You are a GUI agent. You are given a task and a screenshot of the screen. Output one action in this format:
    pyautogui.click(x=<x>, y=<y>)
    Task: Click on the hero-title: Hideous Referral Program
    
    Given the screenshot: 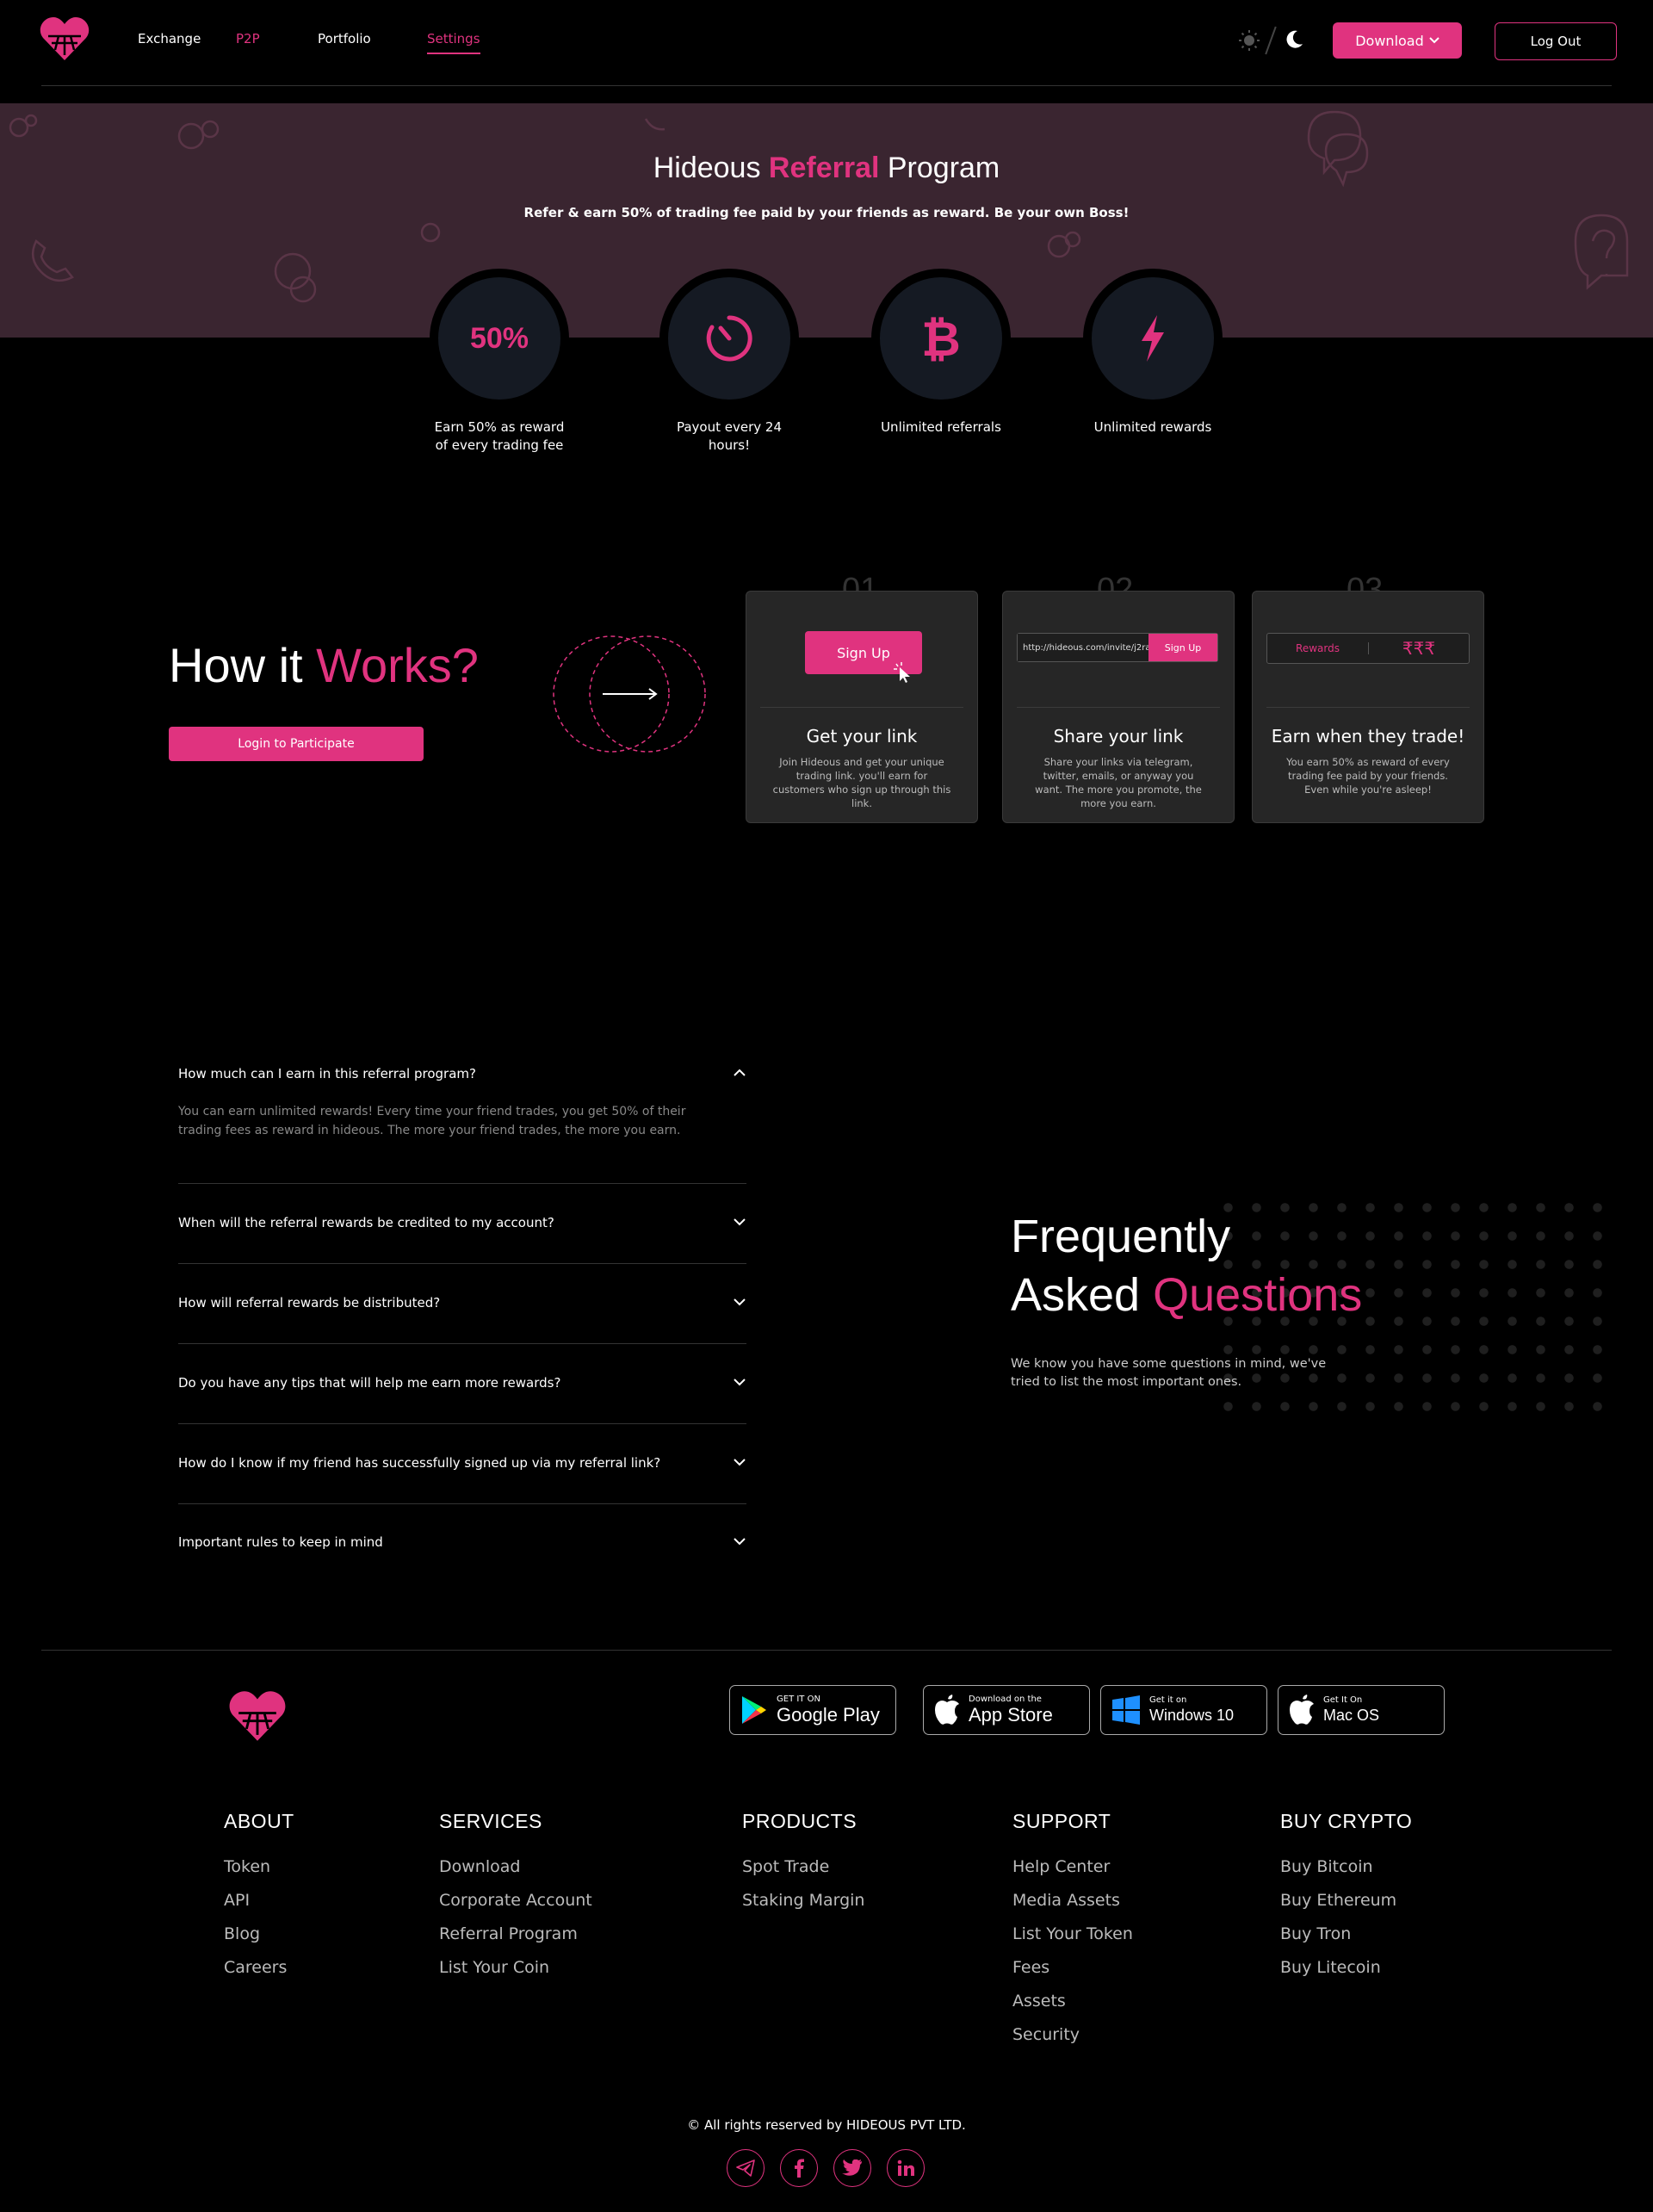 What is the action you would take?
    pyautogui.click(x=826, y=168)
    